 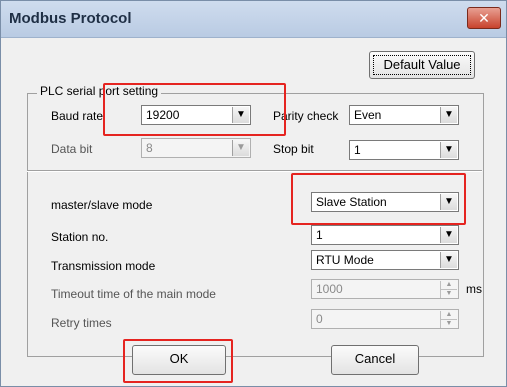 I want to click on parity-check-select: Even ▼, so click(x=404, y=115).